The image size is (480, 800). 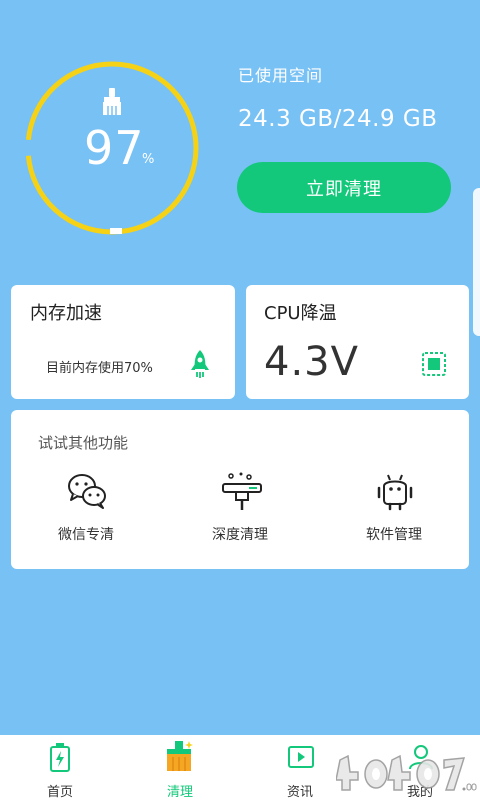 I want to click on nav-label: 我的, so click(x=419, y=792).